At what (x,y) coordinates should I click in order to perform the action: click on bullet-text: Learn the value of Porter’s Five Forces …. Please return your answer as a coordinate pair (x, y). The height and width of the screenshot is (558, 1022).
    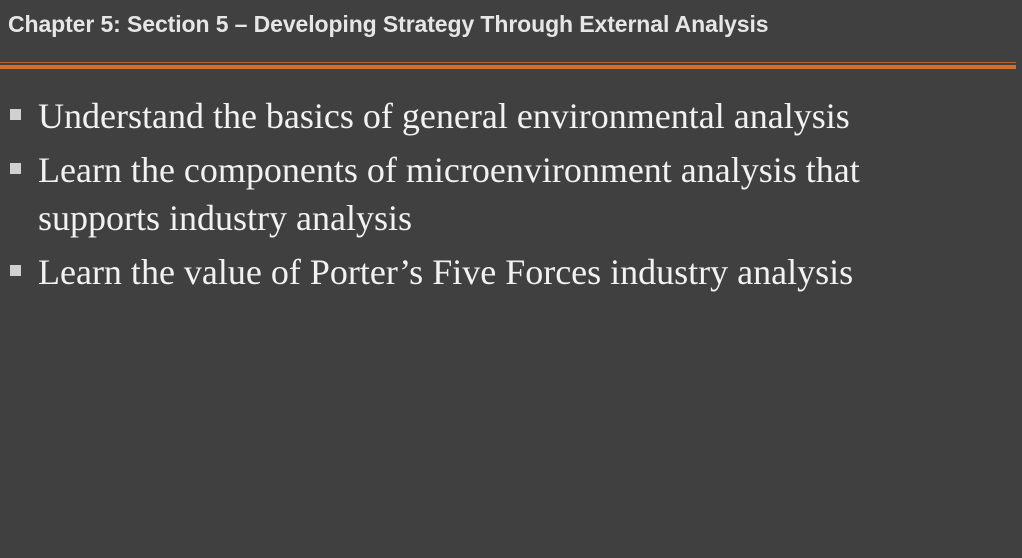
    Looking at the image, I should click on (446, 272).